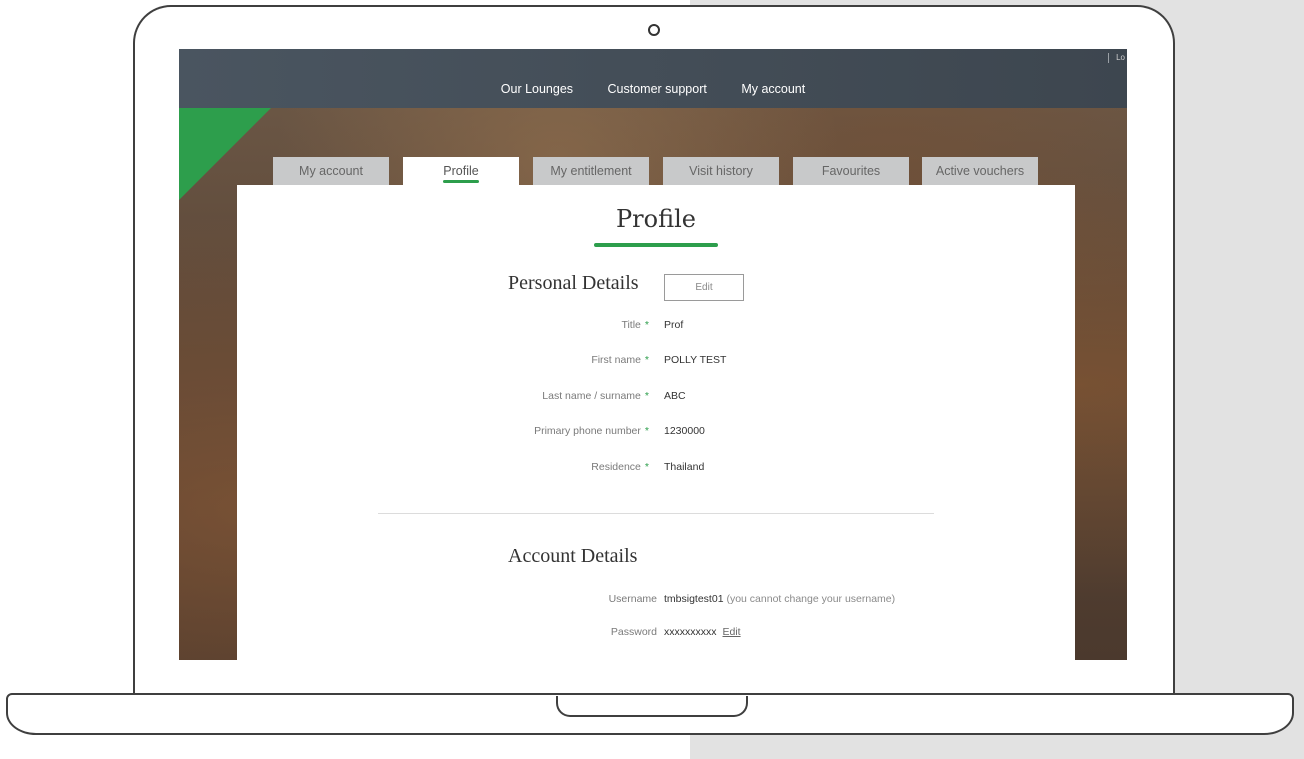  What do you see at coordinates (616, 467) in the screenshot?
I see `field-label: Residence` at bounding box center [616, 467].